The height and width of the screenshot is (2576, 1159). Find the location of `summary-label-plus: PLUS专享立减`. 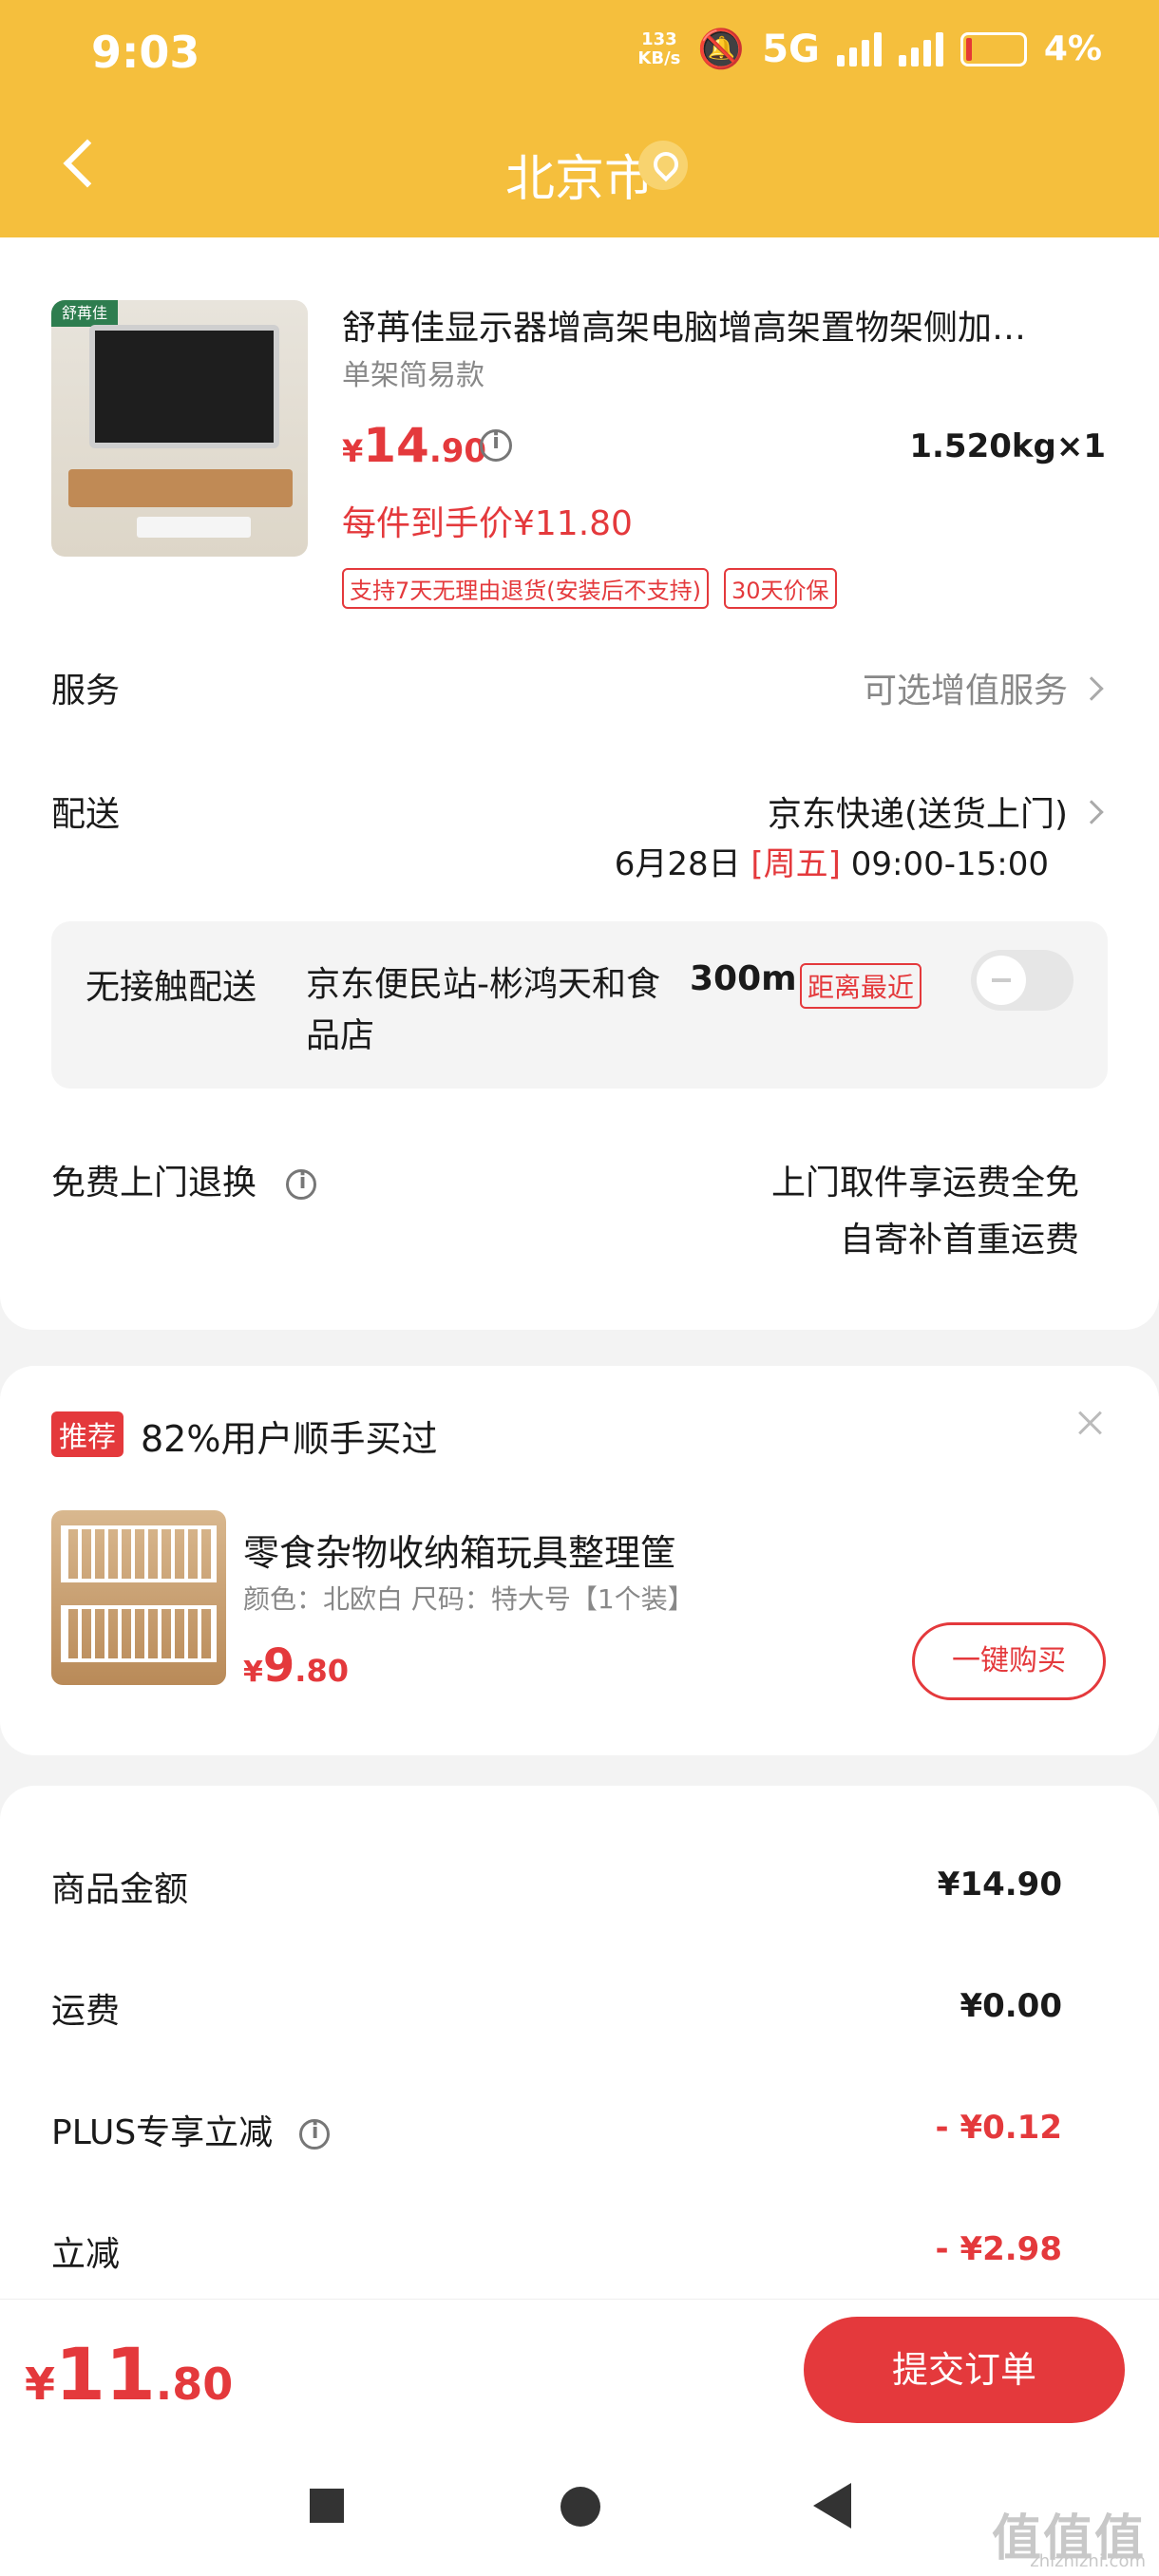

summary-label-plus: PLUS专享立减 is located at coordinates (190, 2129).